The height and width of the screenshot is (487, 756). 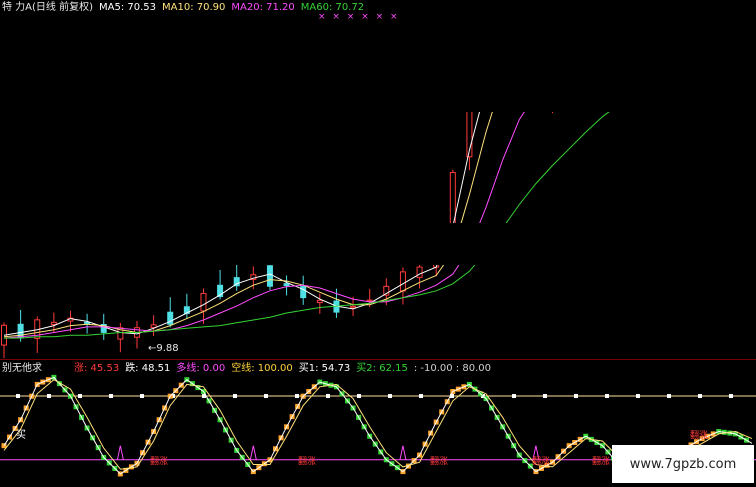 What do you see at coordinates (592, 56) in the screenshot?
I see `redaction-block-top-right` at bounding box center [592, 56].